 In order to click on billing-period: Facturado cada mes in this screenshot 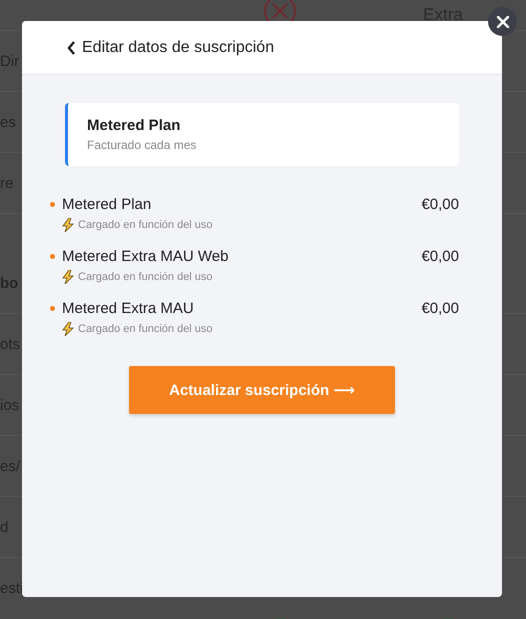, I will do `click(142, 145)`.